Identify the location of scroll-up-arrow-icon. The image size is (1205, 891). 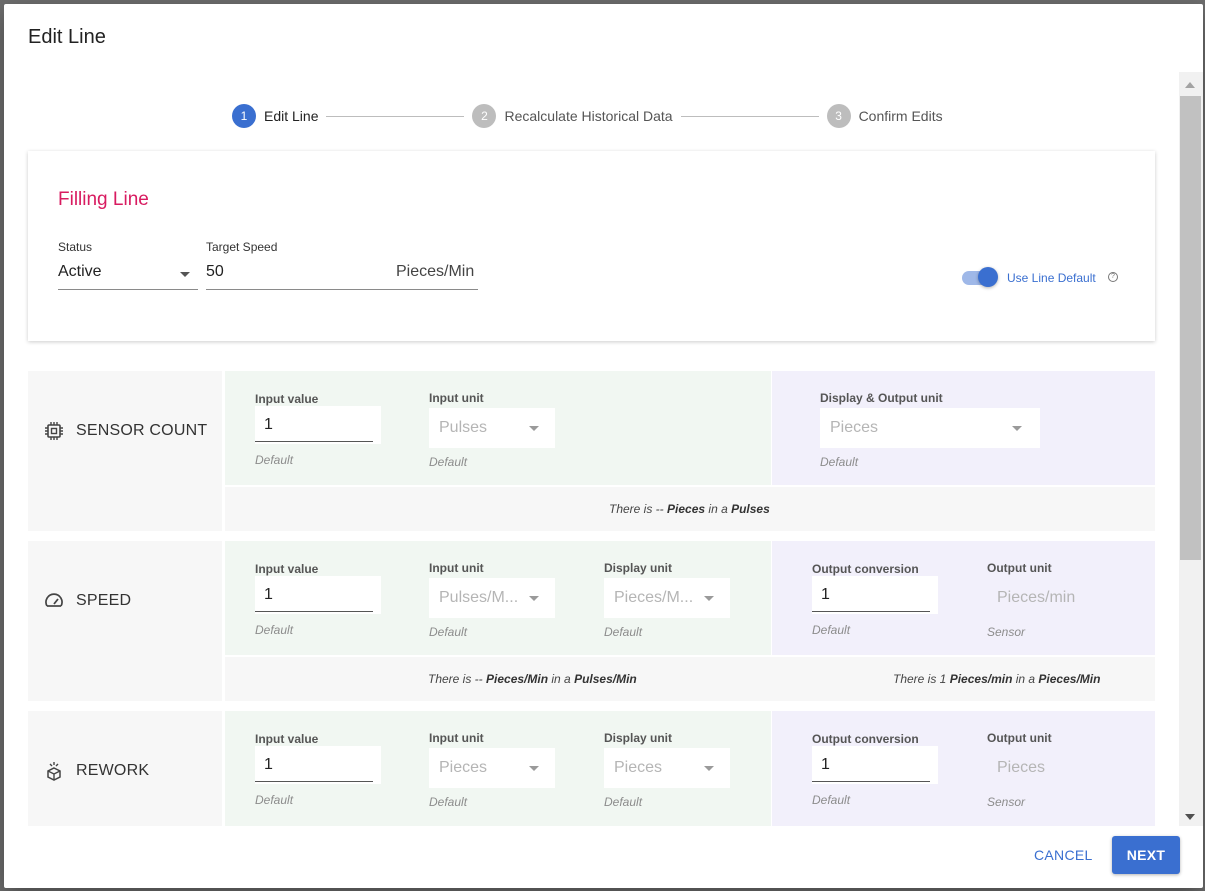
(1190, 85).